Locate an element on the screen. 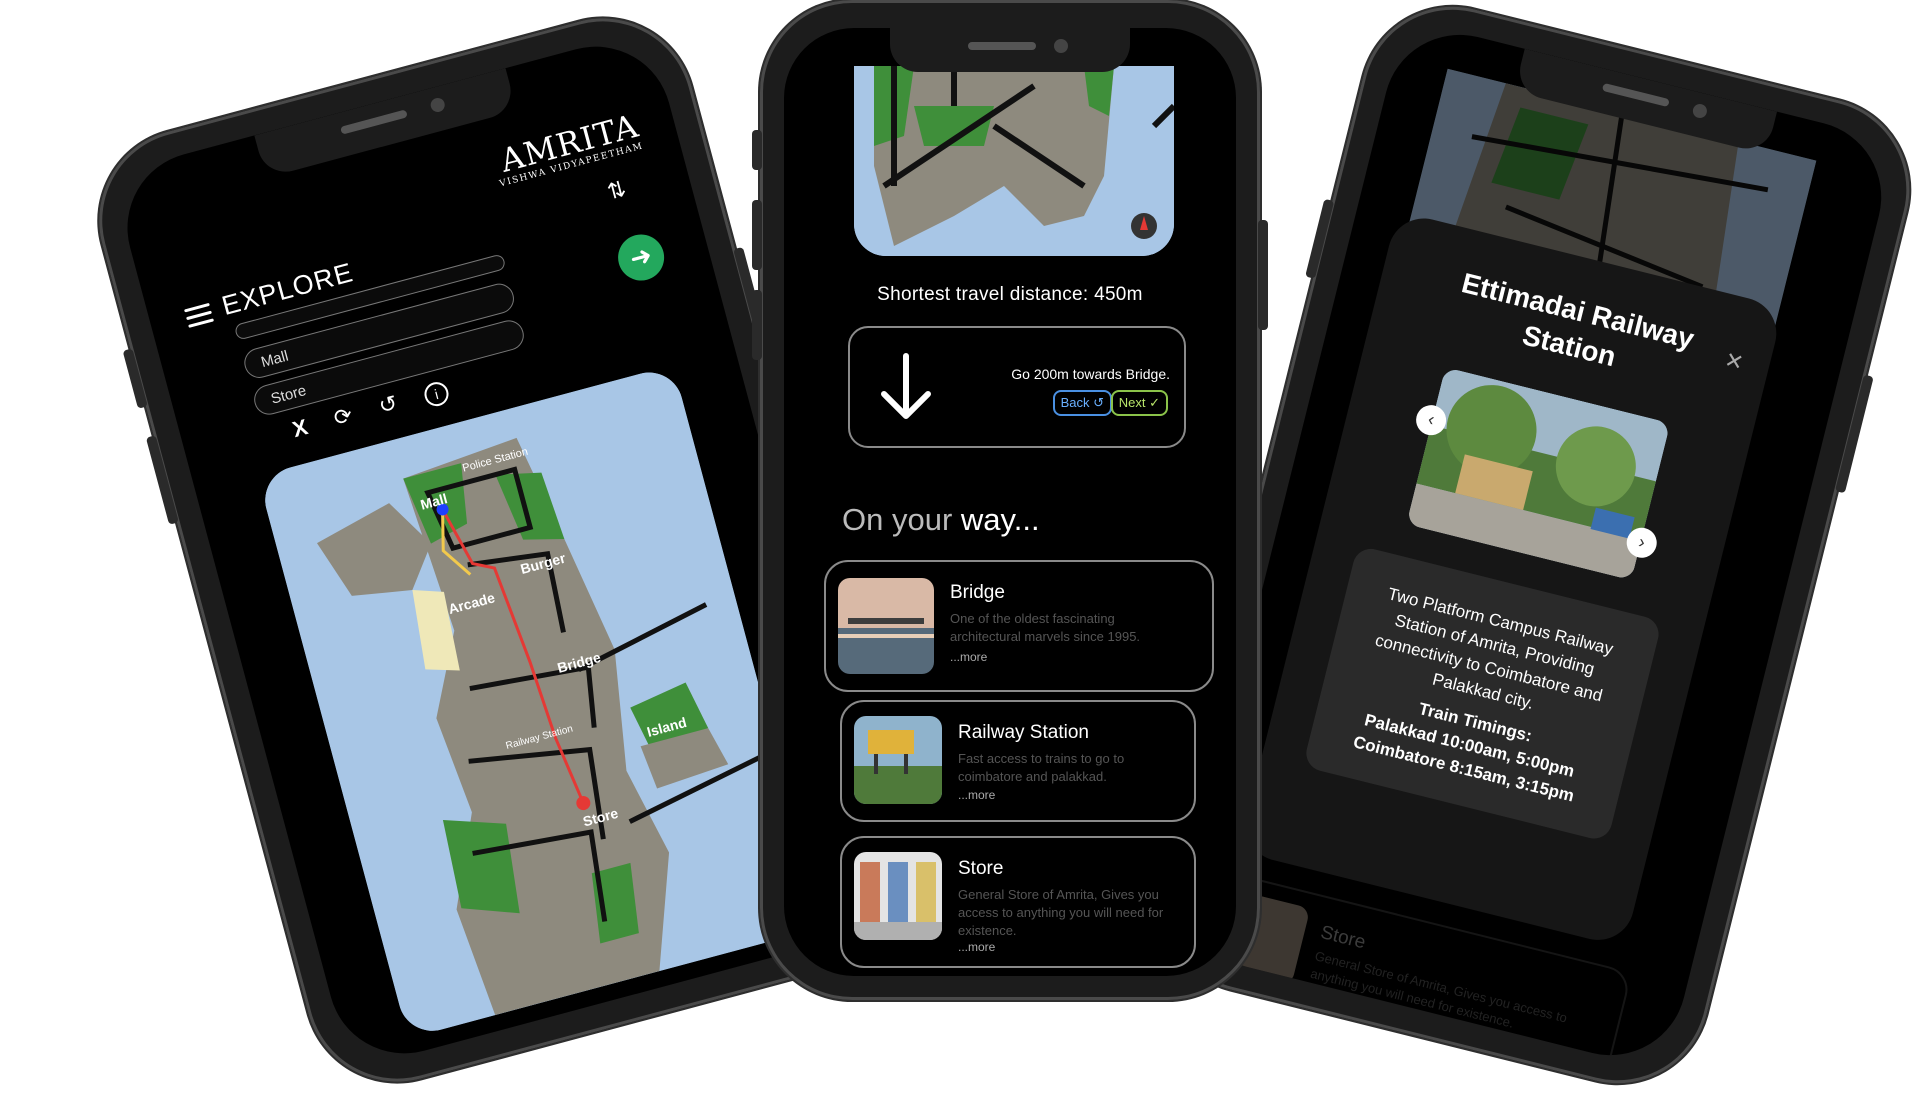  next-label: Next is located at coordinates (1132, 402).